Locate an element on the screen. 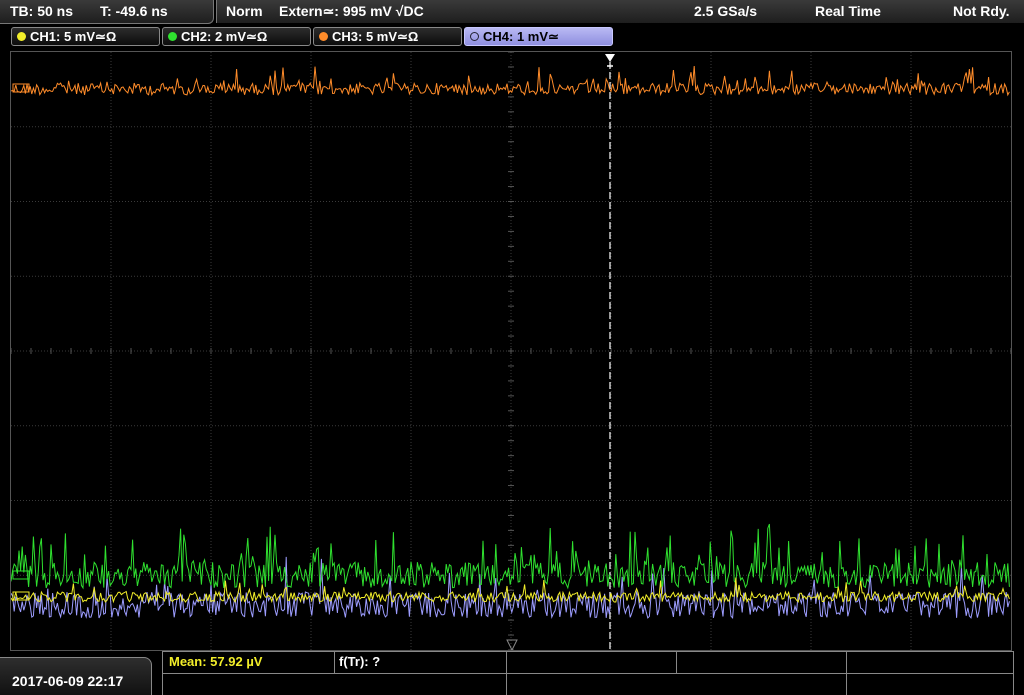  tab-ch1: CH1: 5 mV≃Ω is located at coordinates (85, 36).